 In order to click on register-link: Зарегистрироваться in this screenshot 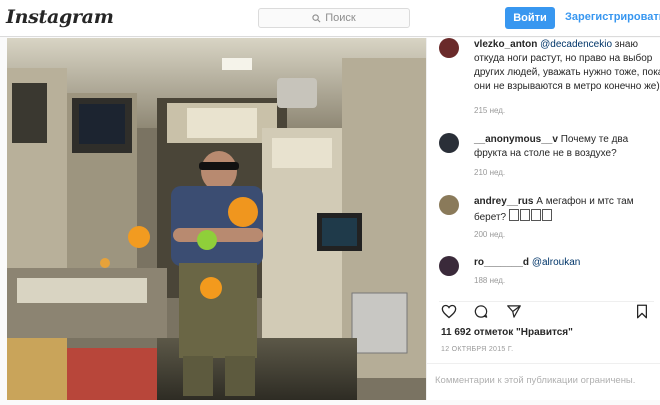, I will do `click(612, 17)`.